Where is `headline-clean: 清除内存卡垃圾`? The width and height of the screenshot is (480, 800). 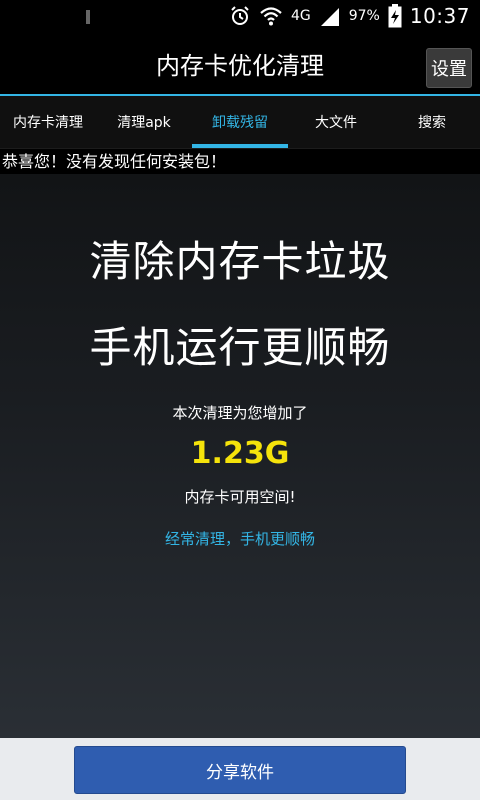 headline-clean: 清除内存卡垃圾 is located at coordinates (240, 261).